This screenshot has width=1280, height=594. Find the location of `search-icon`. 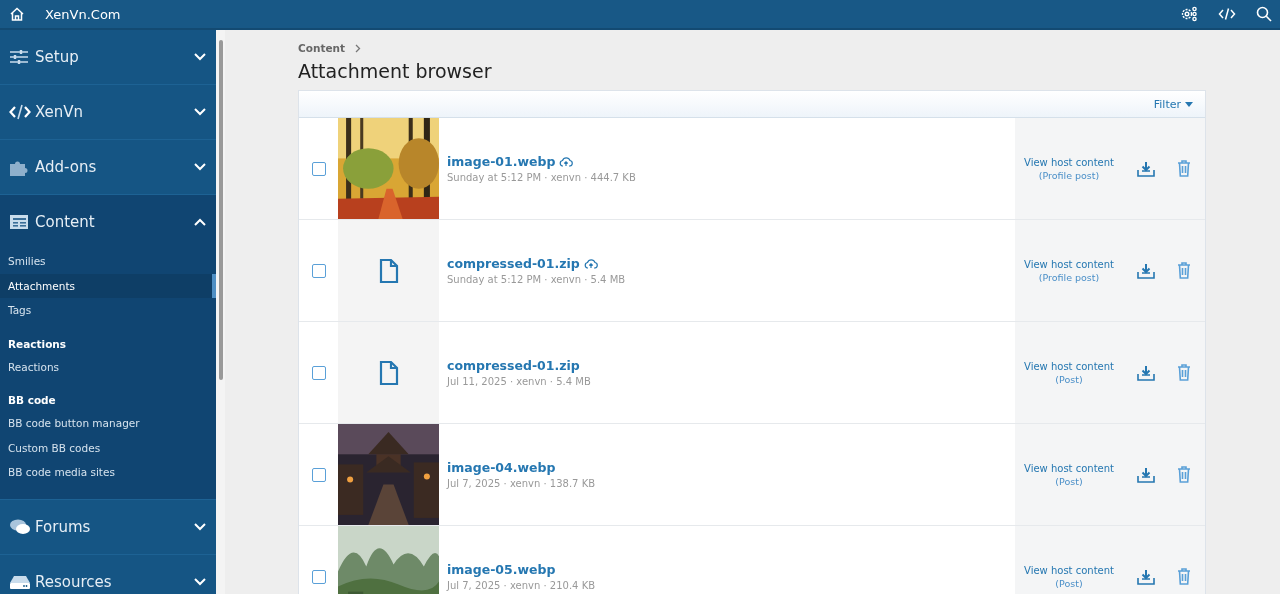

search-icon is located at coordinates (1264, 14).